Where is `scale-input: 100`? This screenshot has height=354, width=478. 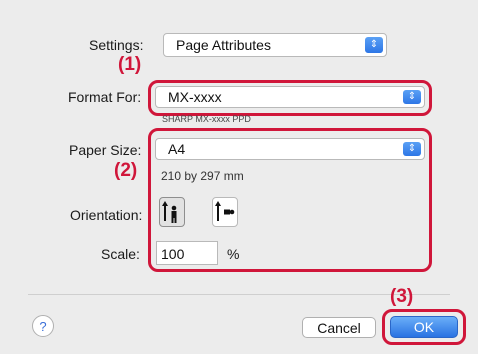 scale-input: 100 is located at coordinates (187, 253).